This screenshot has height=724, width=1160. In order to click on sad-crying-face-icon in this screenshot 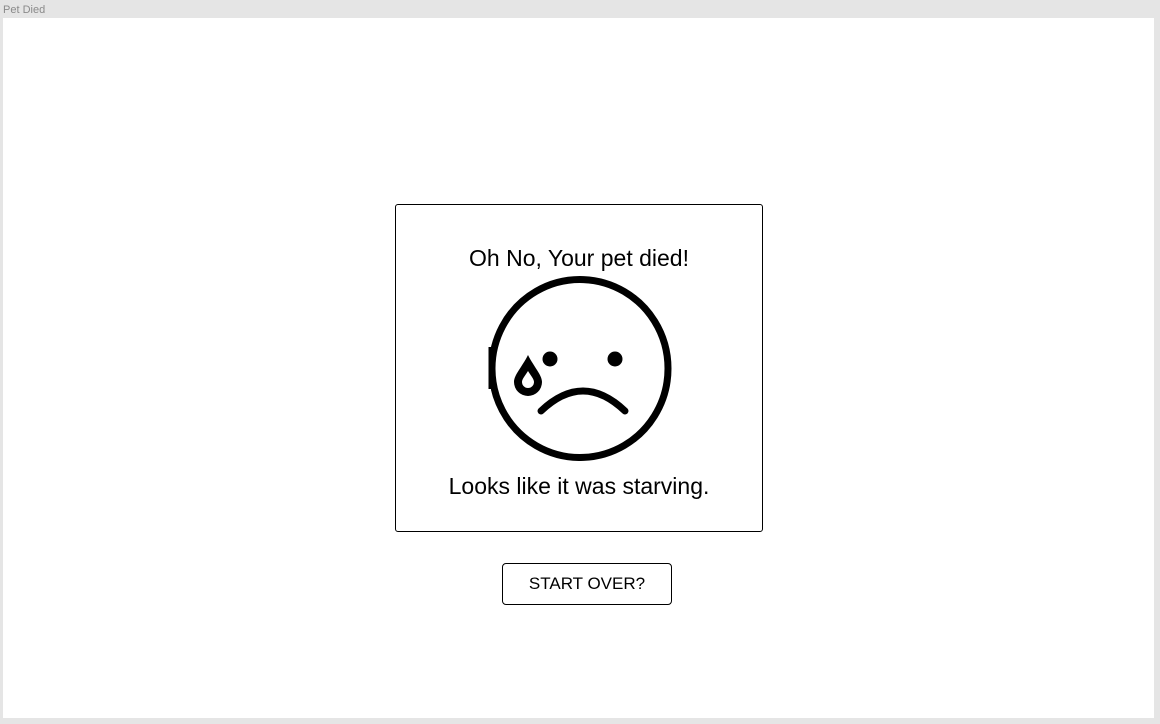, I will do `click(580, 368)`.